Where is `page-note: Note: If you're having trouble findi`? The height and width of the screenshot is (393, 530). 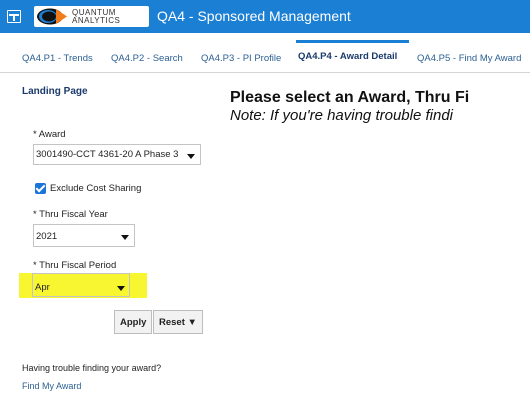
page-note: Note: If you're having trouble findi is located at coordinates (341, 115).